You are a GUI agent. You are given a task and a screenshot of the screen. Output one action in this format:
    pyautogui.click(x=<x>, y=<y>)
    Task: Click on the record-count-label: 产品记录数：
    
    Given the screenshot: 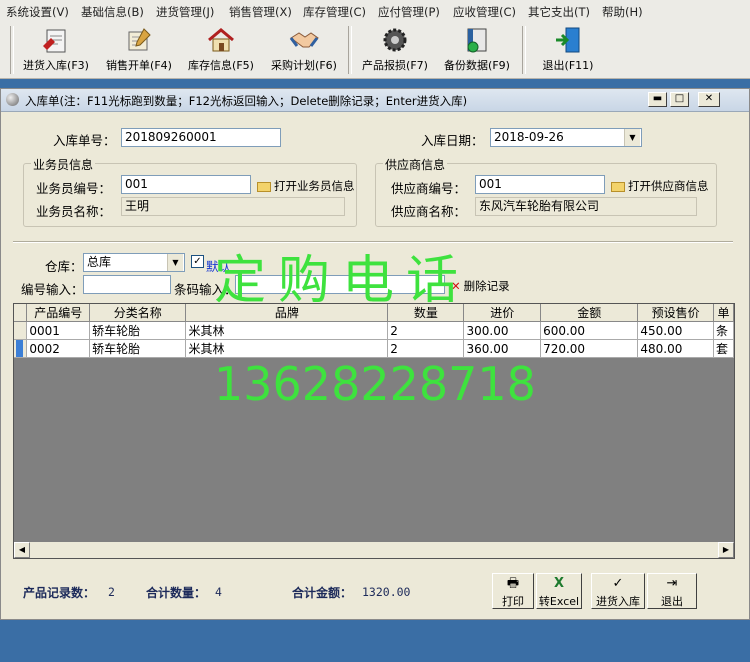 What is the action you would take?
    pyautogui.click(x=59, y=593)
    